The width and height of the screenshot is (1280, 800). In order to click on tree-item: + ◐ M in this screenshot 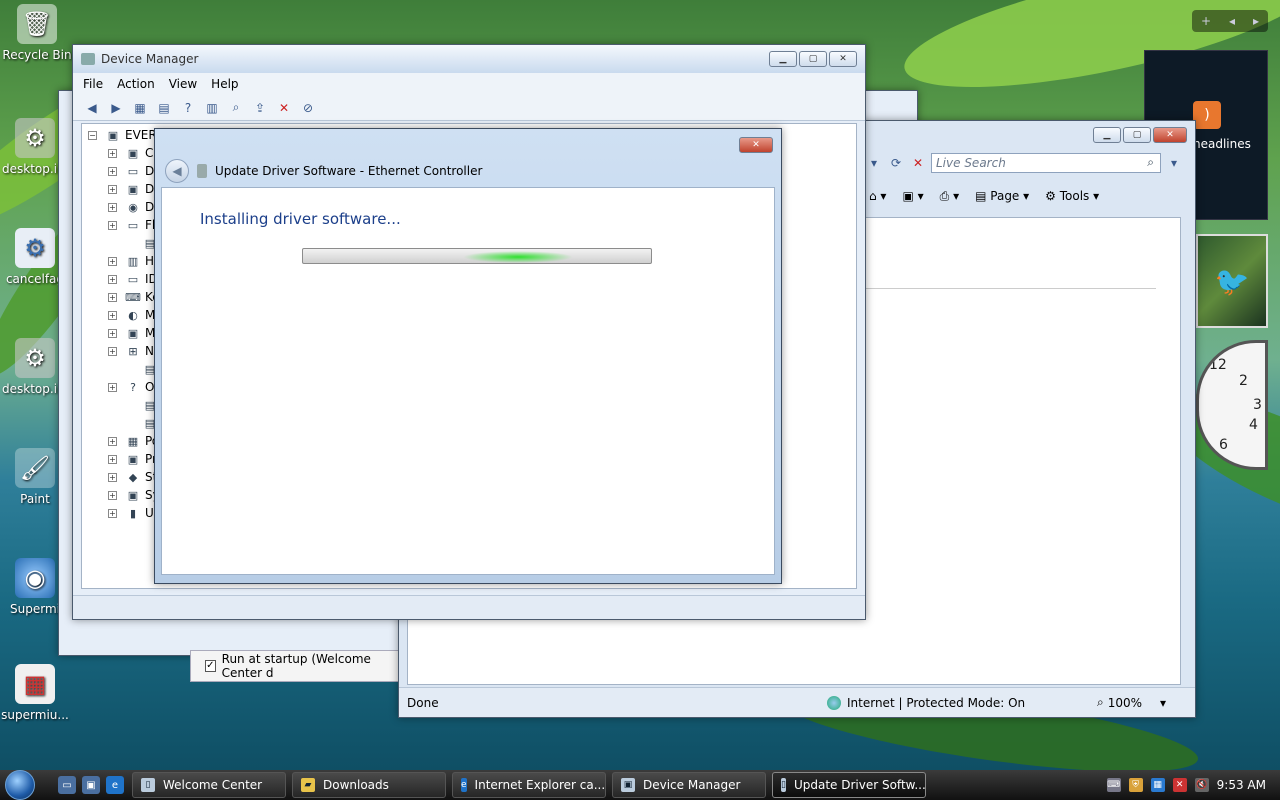, I will do `click(131, 315)`.